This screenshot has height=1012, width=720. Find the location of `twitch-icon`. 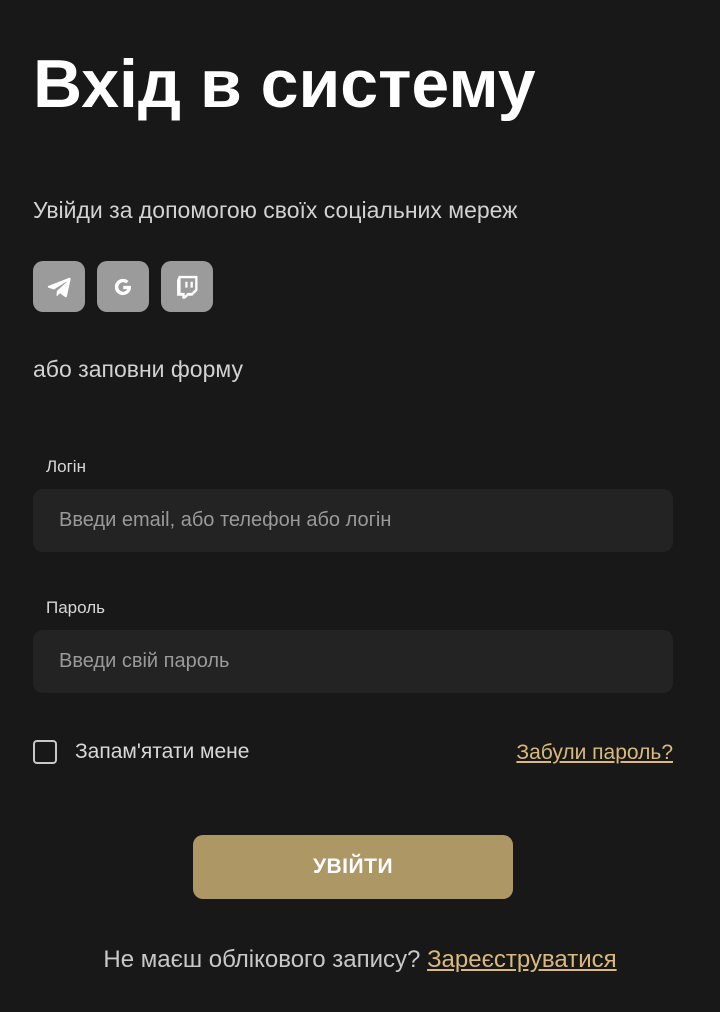

twitch-icon is located at coordinates (187, 287).